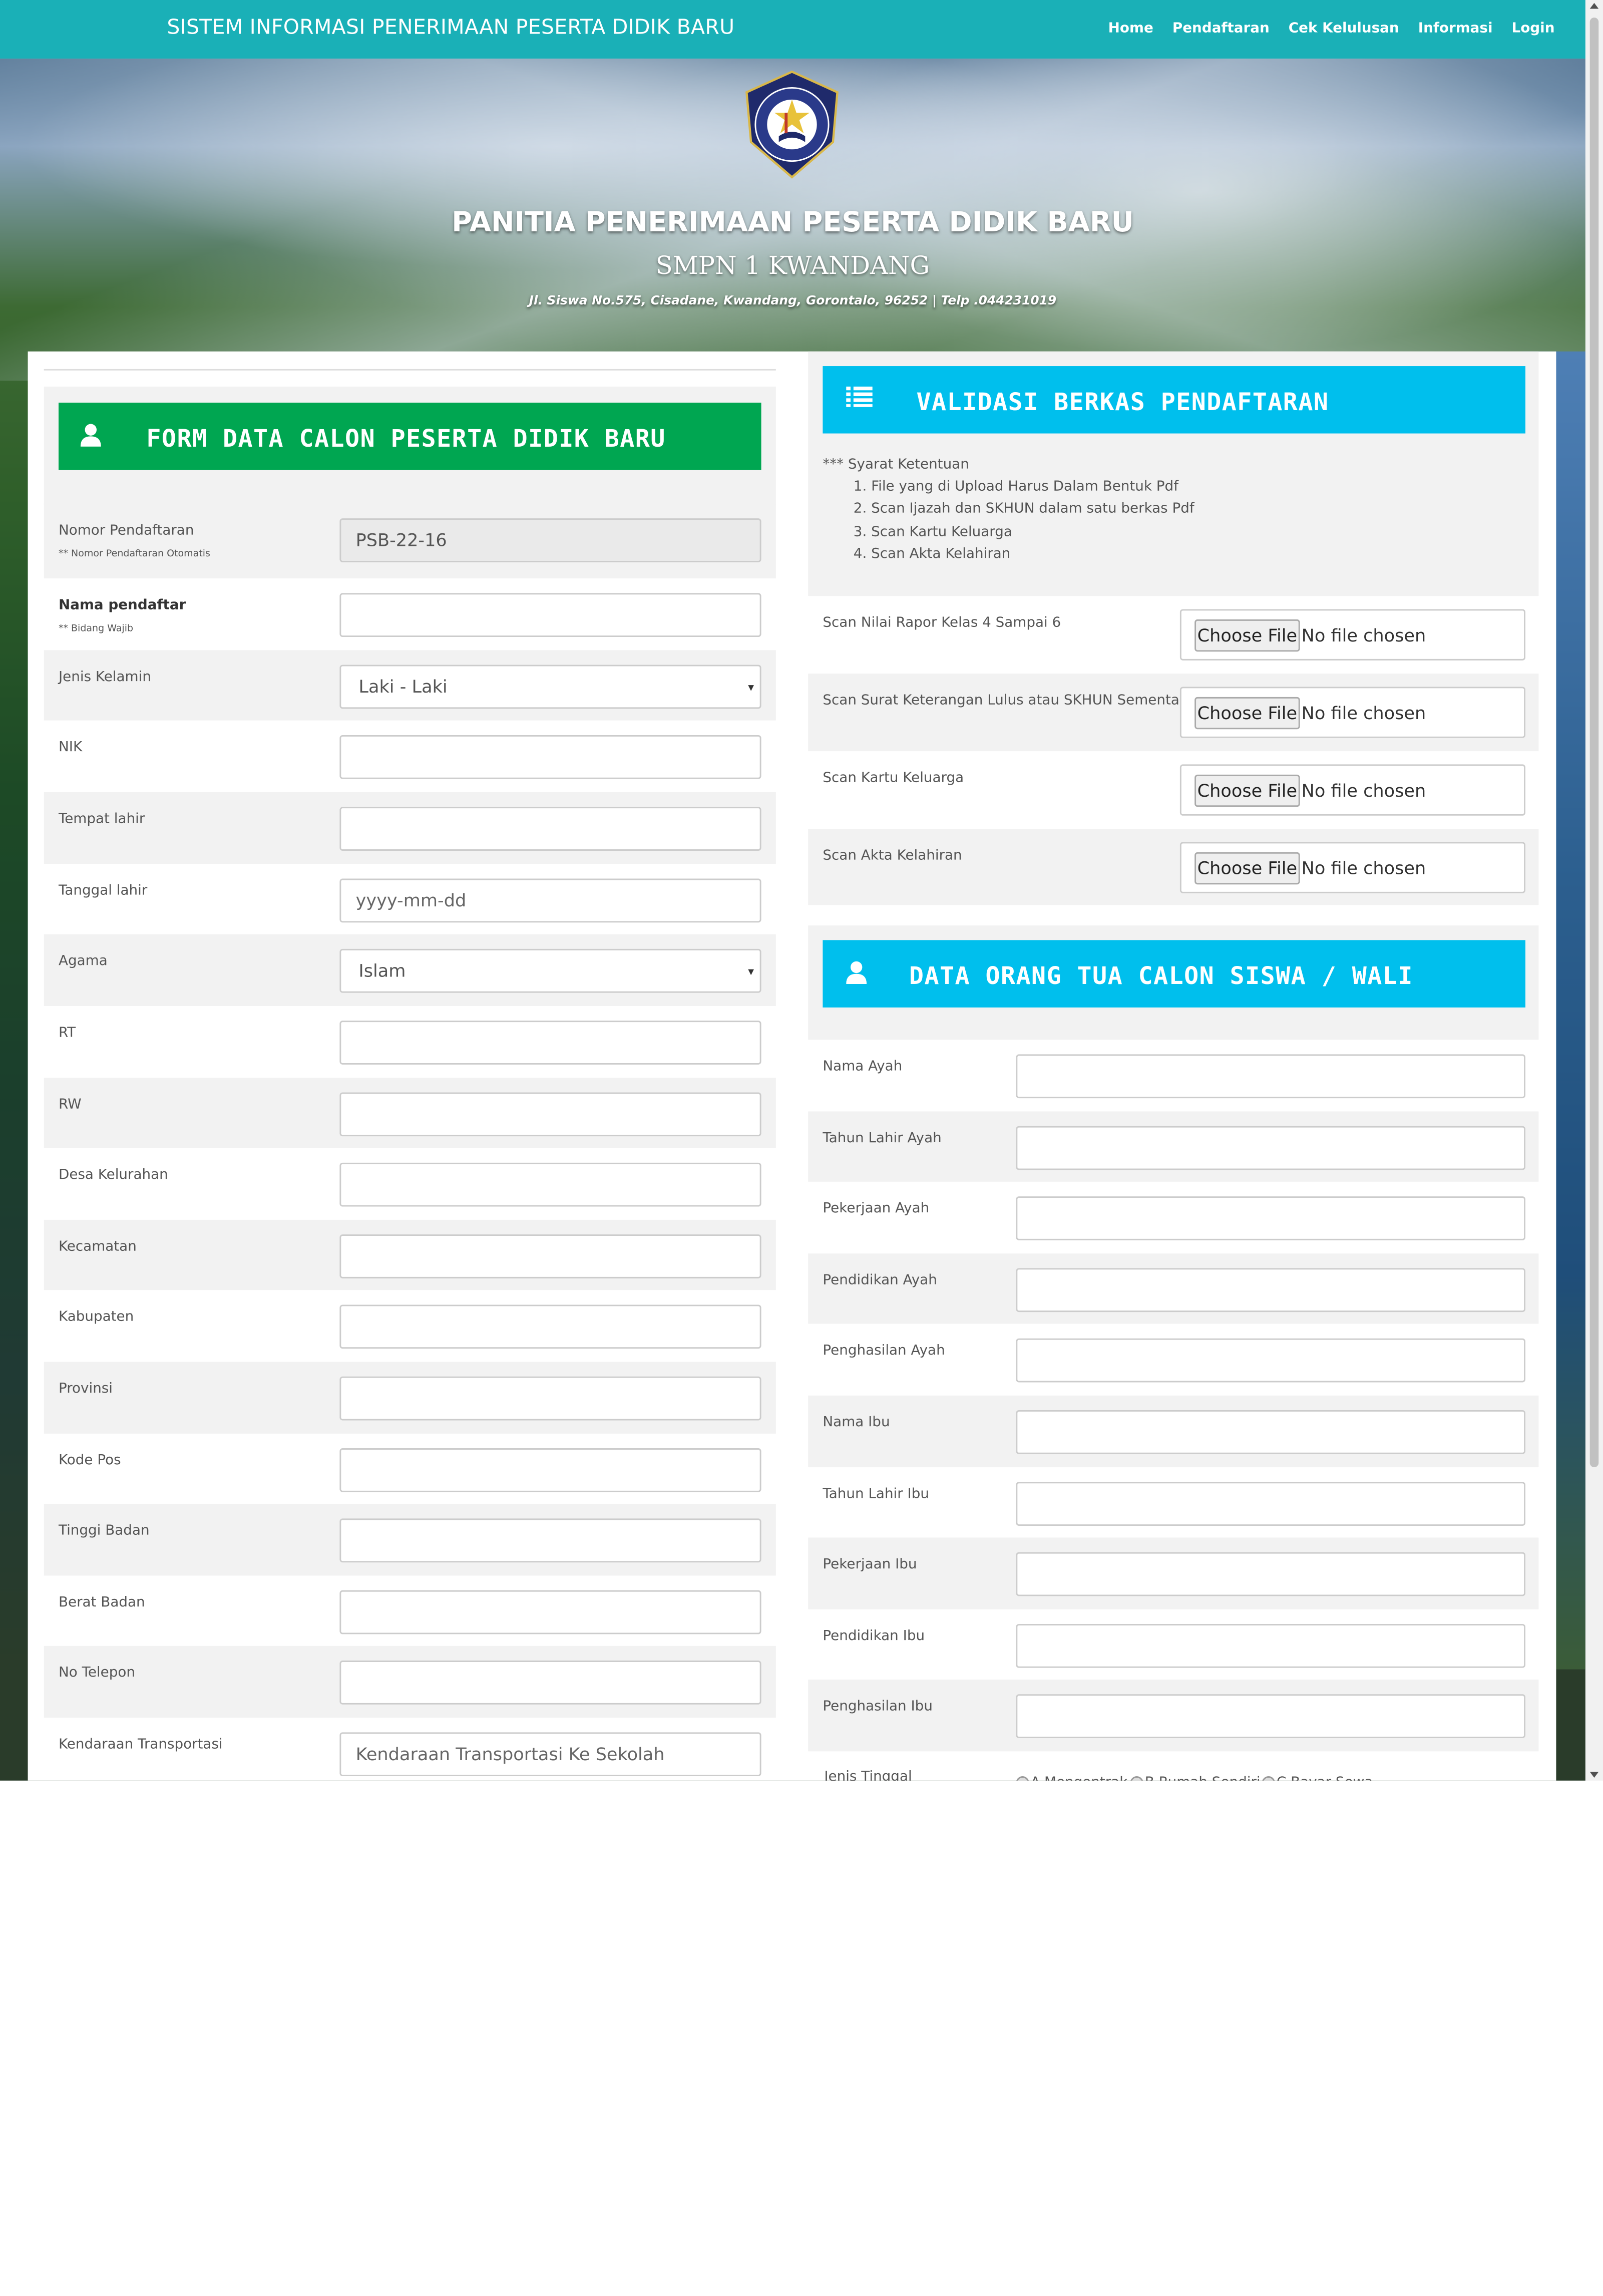 The width and height of the screenshot is (1603, 2296). Describe the element at coordinates (550, 1043) in the screenshot. I see `rt-input` at that location.